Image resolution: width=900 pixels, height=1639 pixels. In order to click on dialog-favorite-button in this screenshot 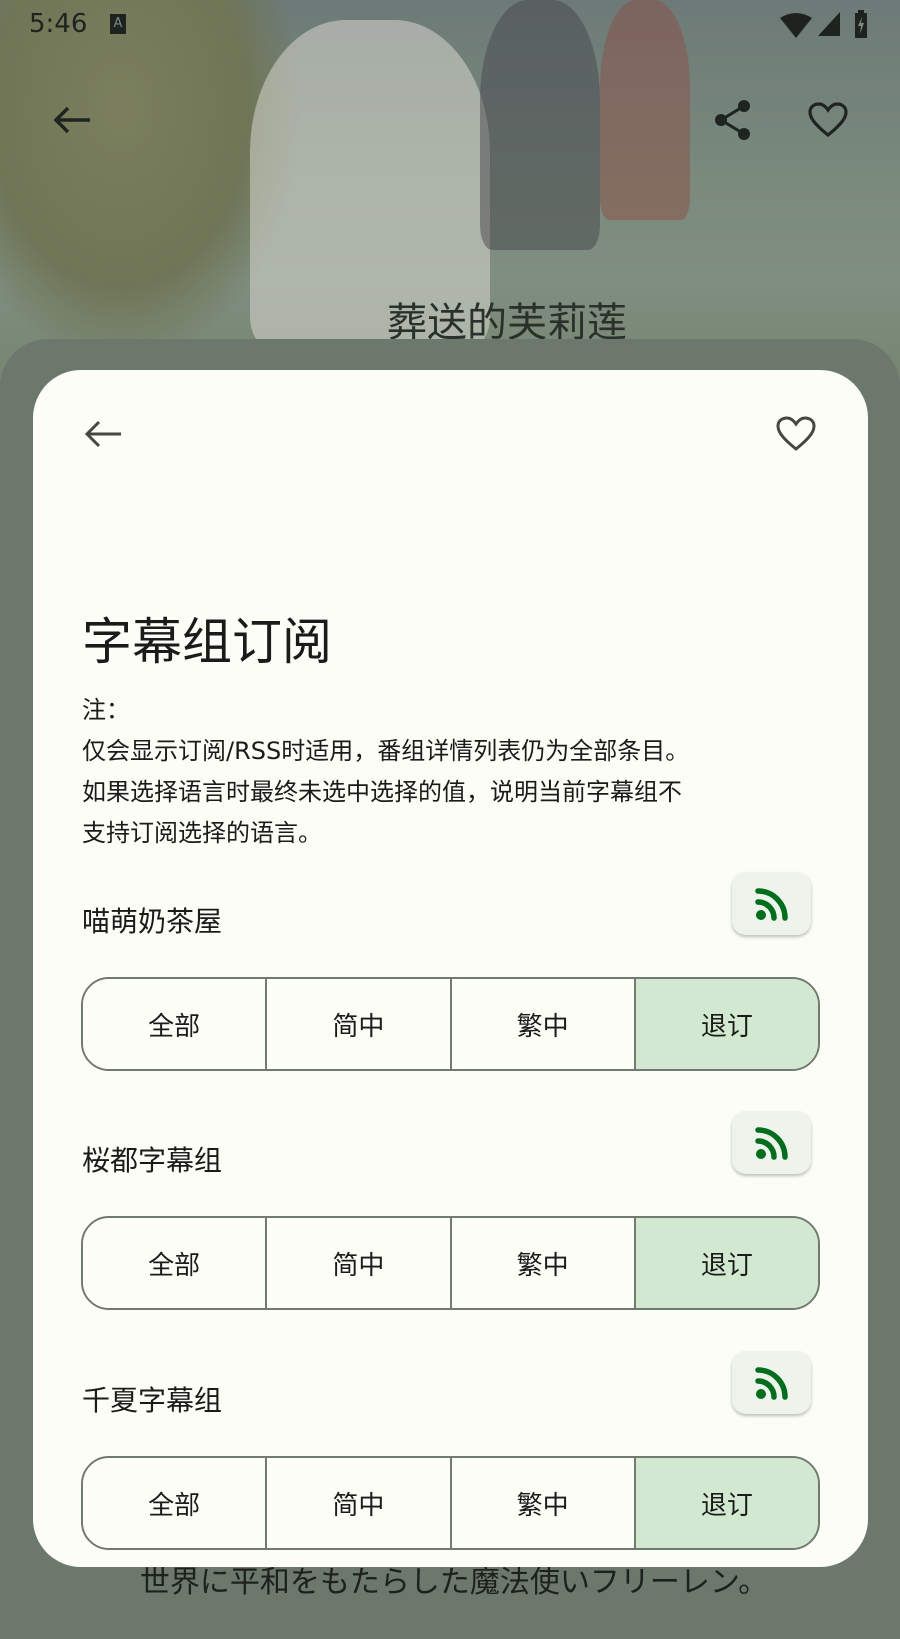, I will do `click(796, 434)`.